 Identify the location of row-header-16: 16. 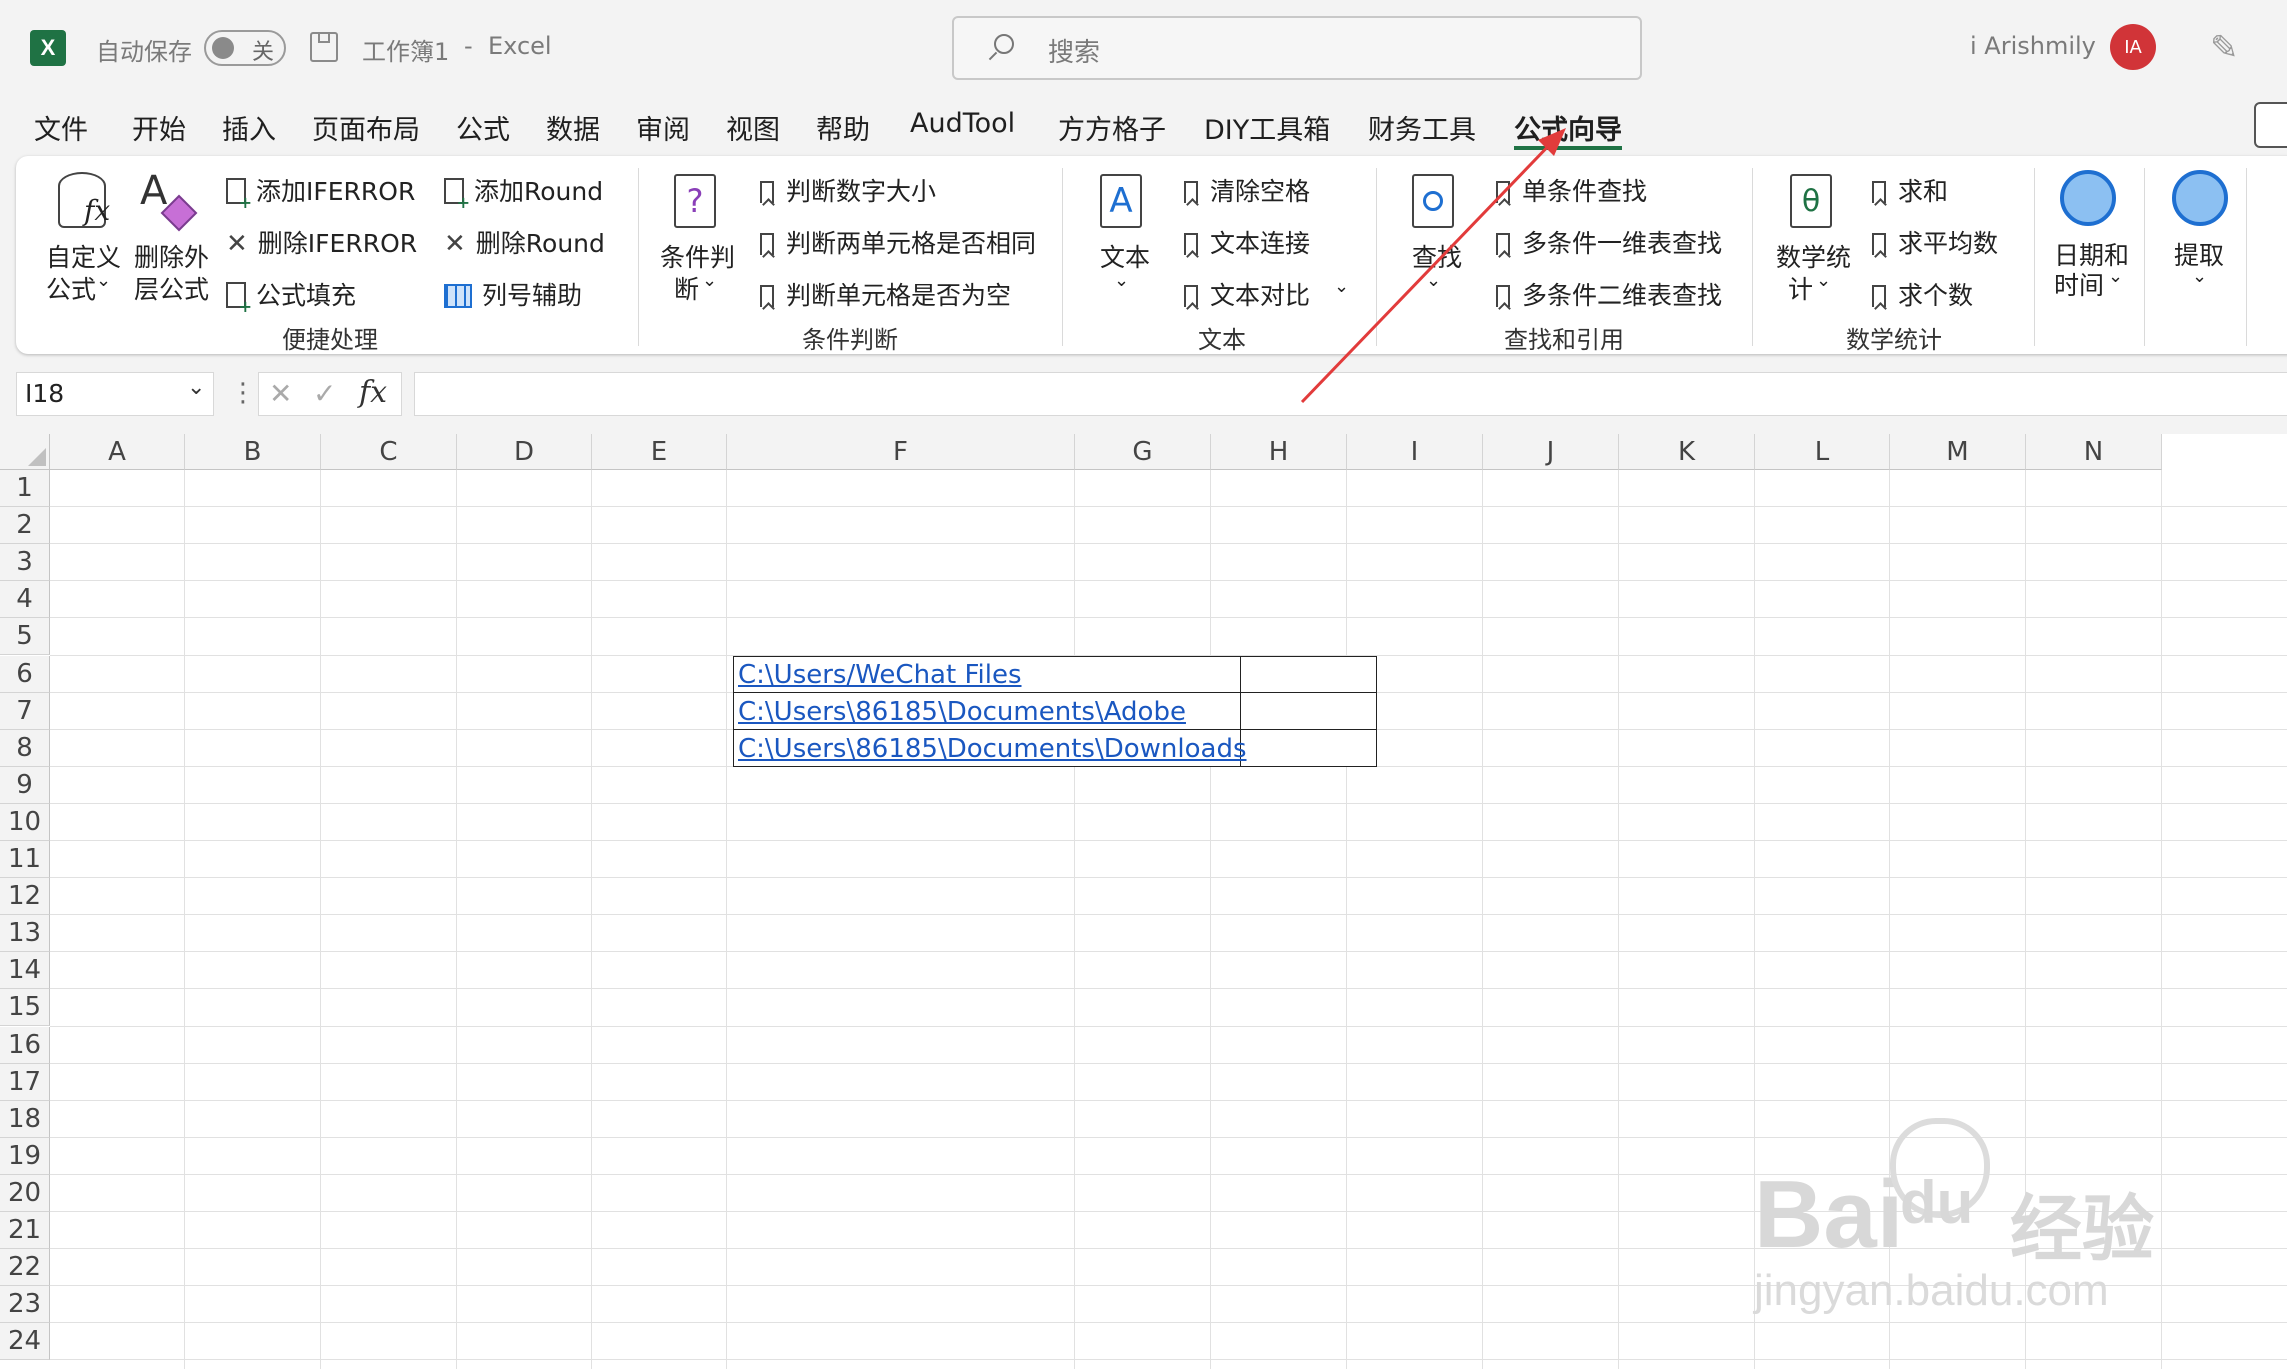
(25, 1045).